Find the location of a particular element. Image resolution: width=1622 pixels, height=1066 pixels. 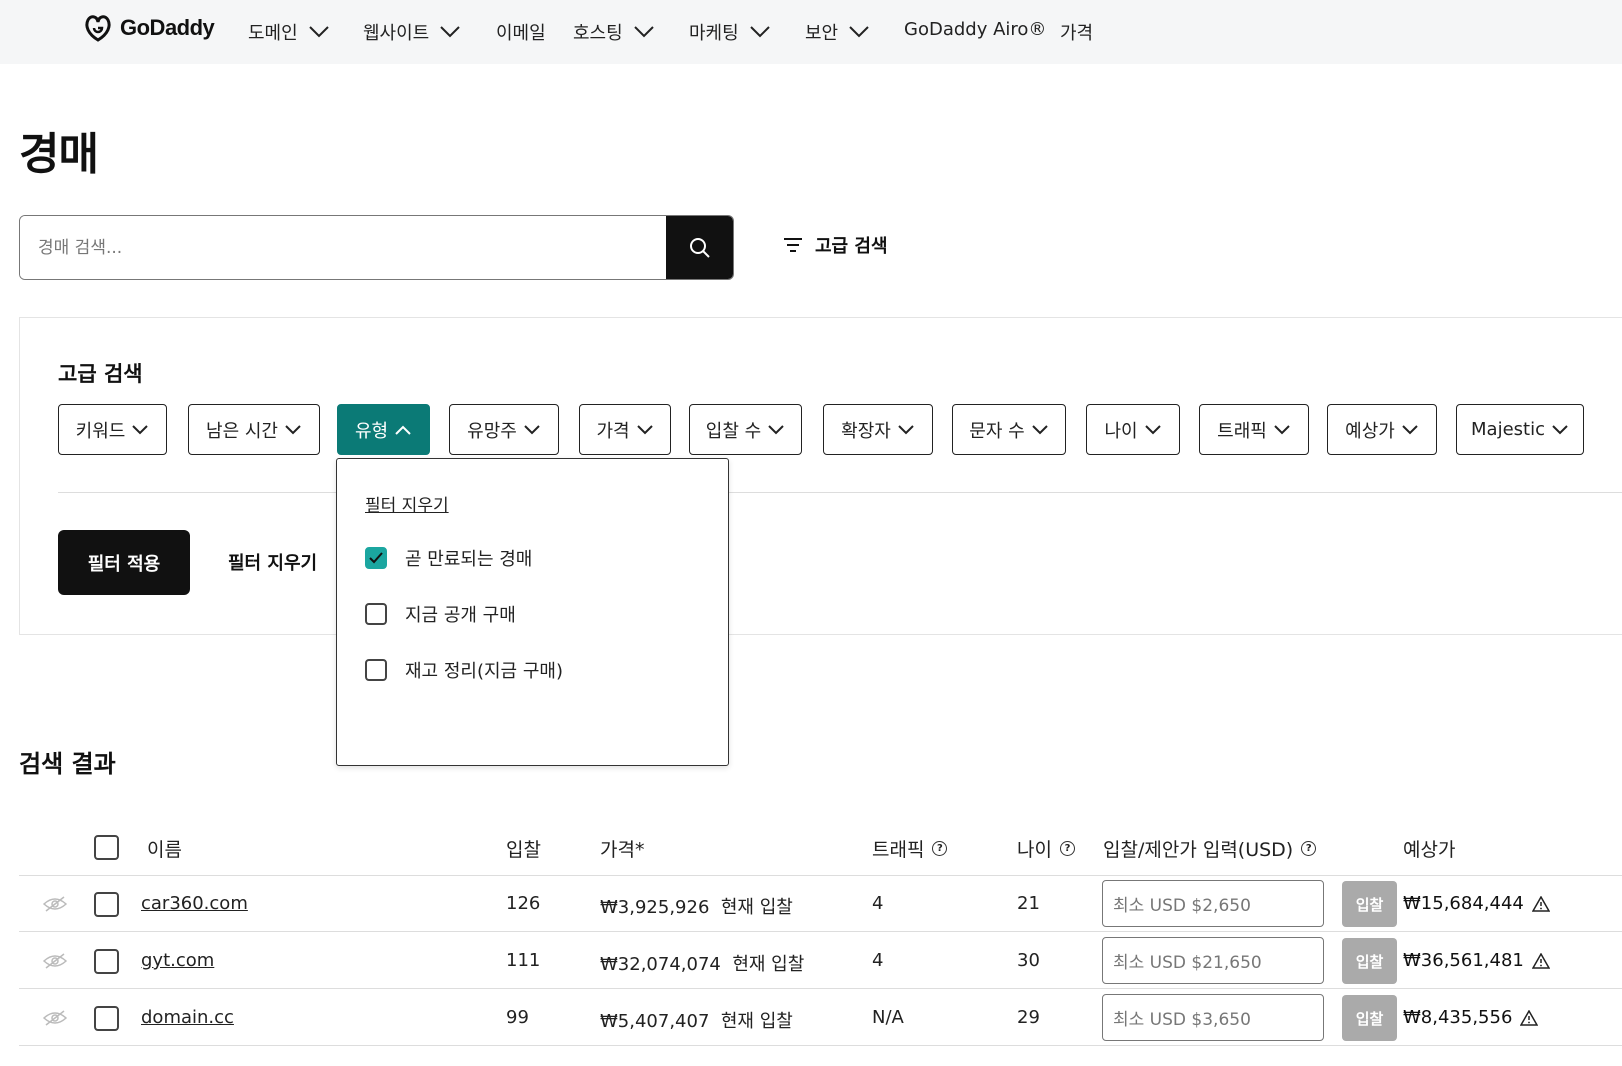

chip-label: 유형 is located at coordinates (371, 431).